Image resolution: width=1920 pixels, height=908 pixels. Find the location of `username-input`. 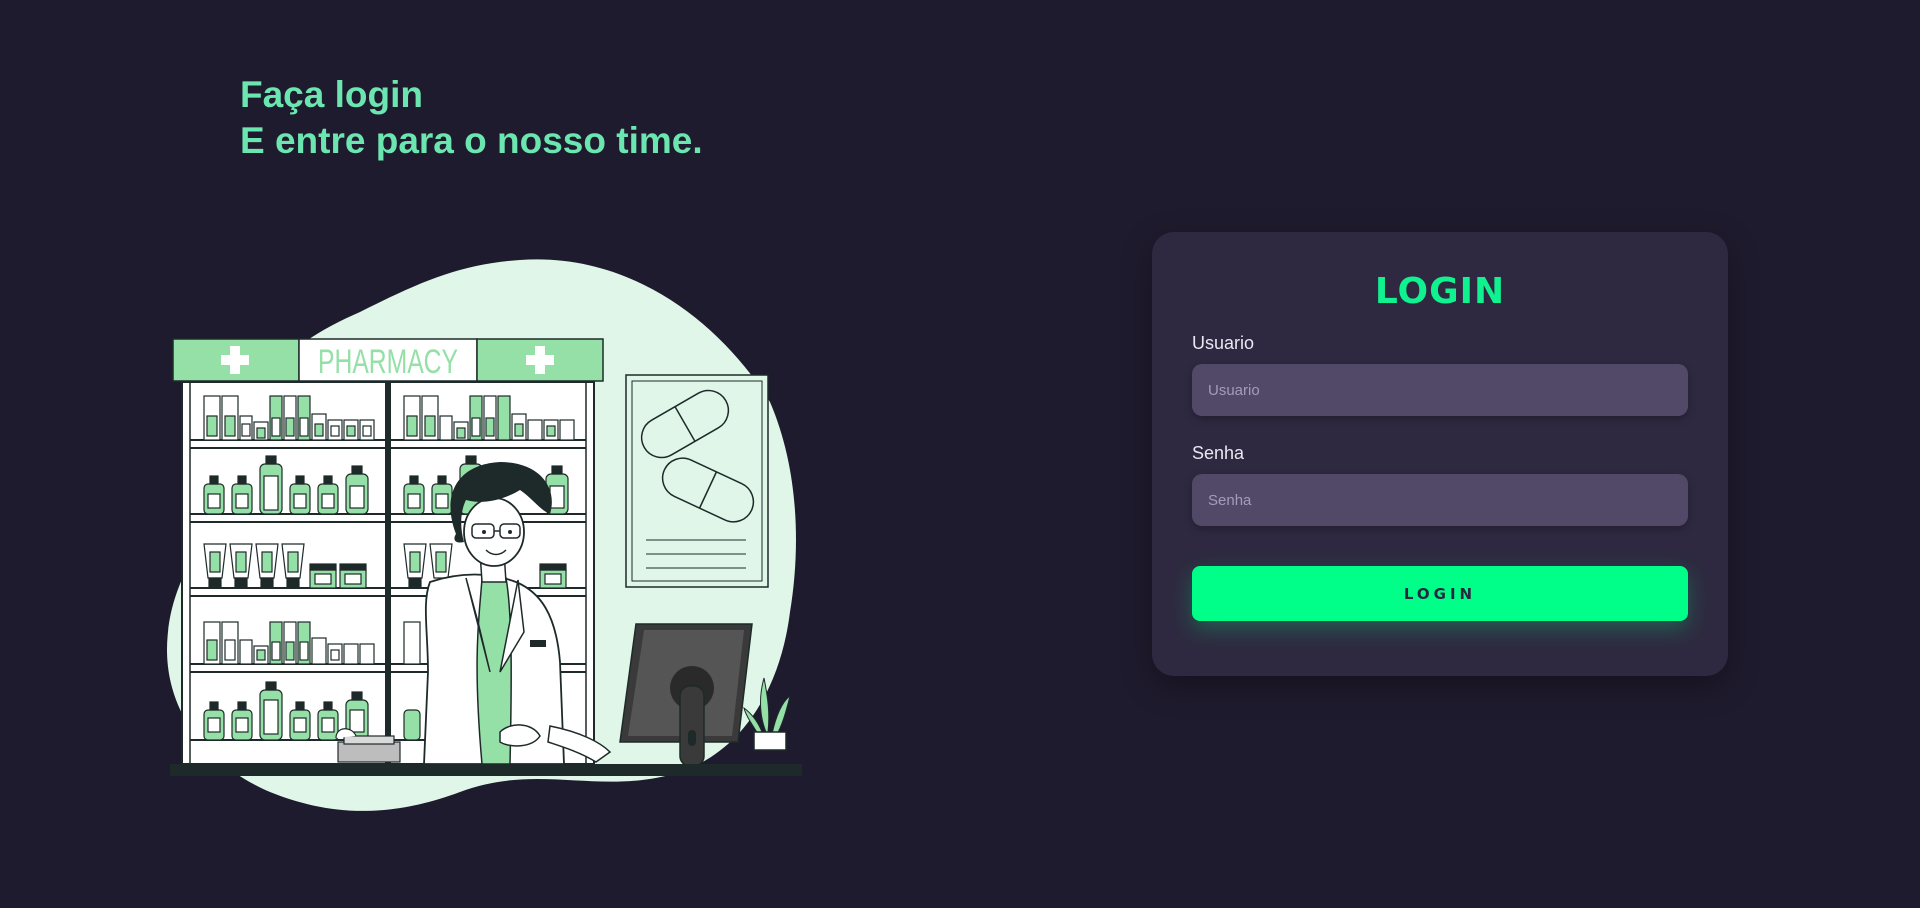

username-input is located at coordinates (1440, 390).